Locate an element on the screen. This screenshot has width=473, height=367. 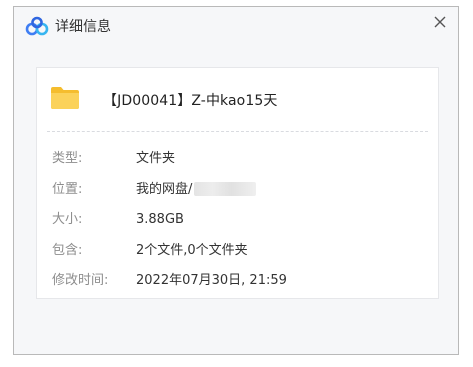
type-value: 文件夹 is located at coordinates (156, 158).